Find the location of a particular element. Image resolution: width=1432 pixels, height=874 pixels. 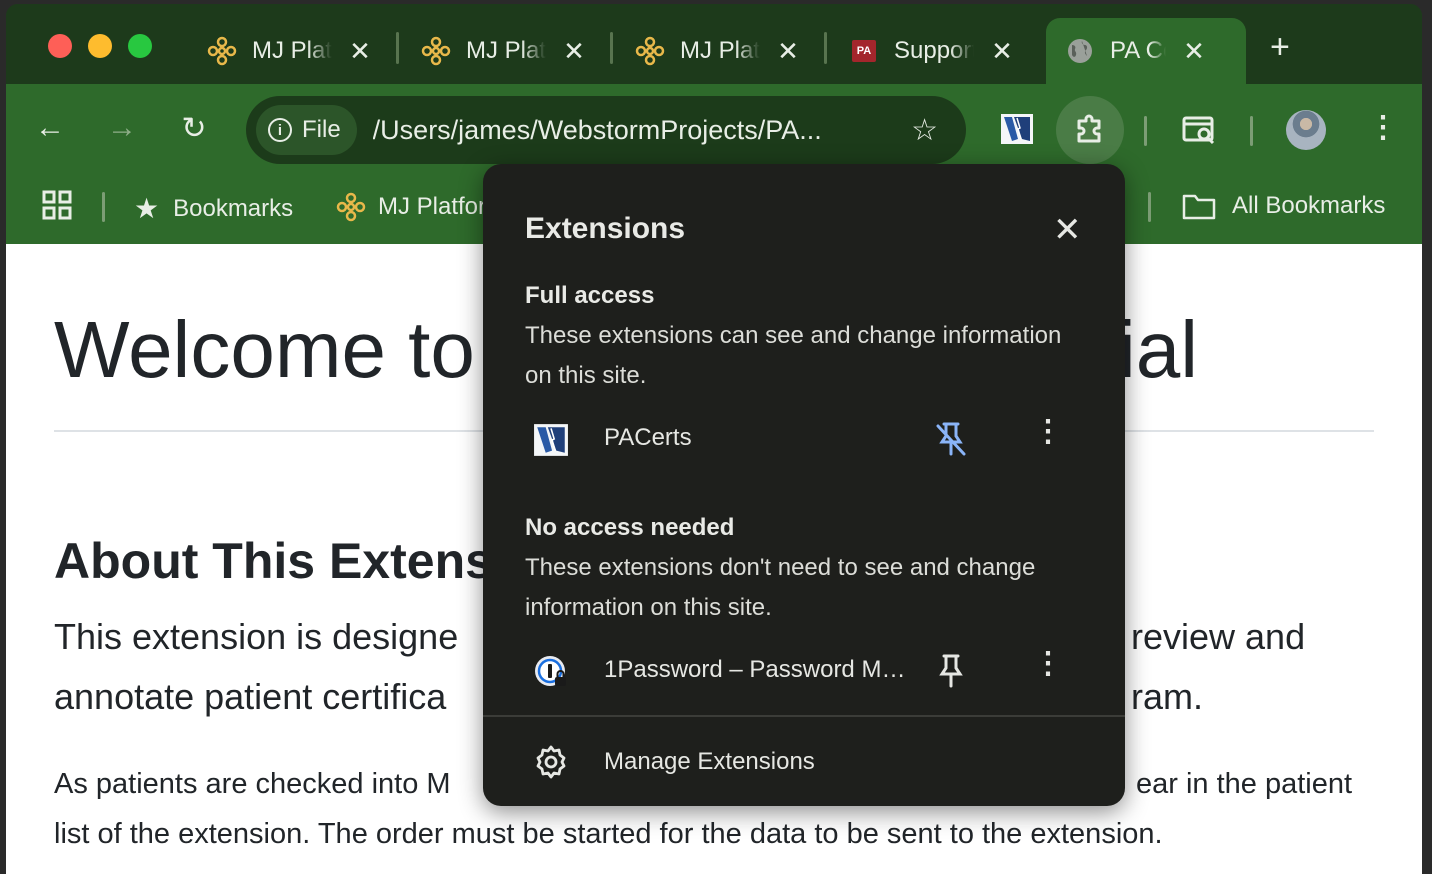

extension-name: PACerts is located at coordinates (648, 437).